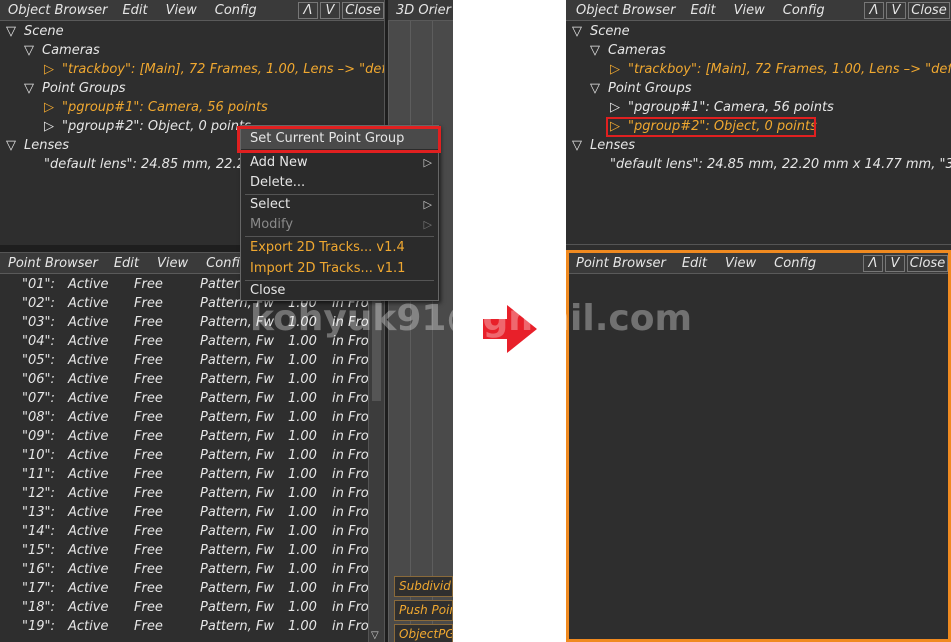 The image size is (951, 642). What do you see at coordinates (339, 247) in the screenshot?
I see `menu-item-export-2d-tracks: Export 2D Tracks... v1.4` at bounding box center [339, 247].